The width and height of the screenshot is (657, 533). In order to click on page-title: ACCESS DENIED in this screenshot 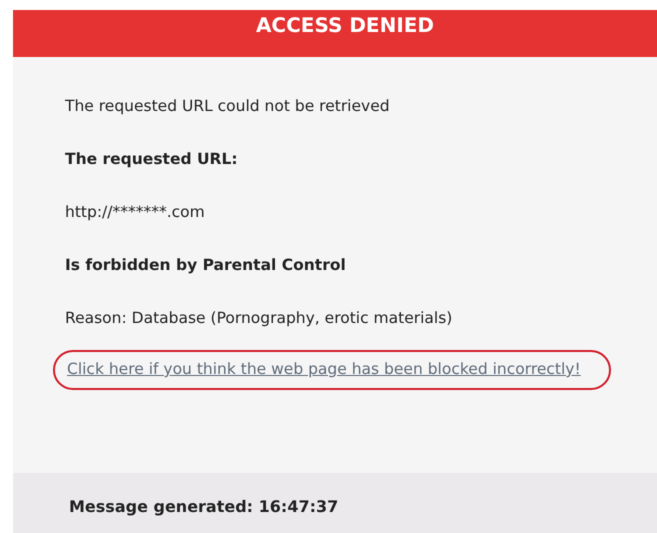, I will do `click(344, 25)`.